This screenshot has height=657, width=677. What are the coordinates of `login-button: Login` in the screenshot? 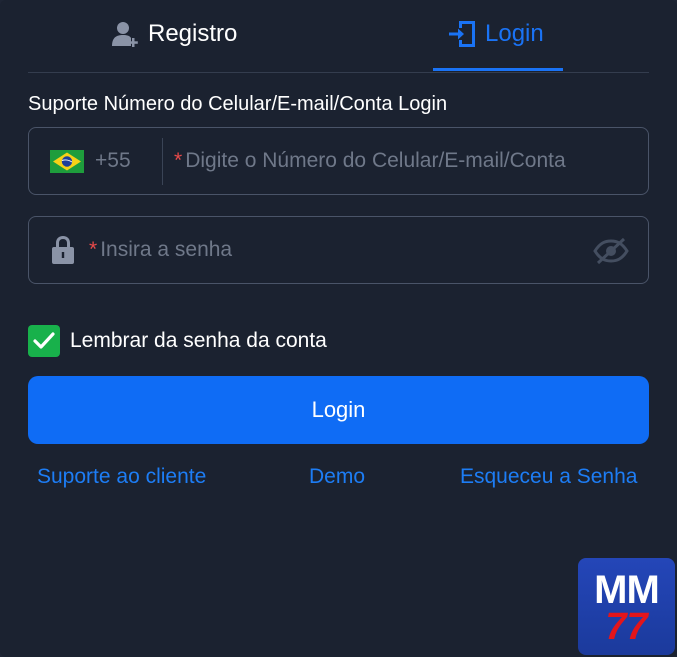 It's located at (338, 410).